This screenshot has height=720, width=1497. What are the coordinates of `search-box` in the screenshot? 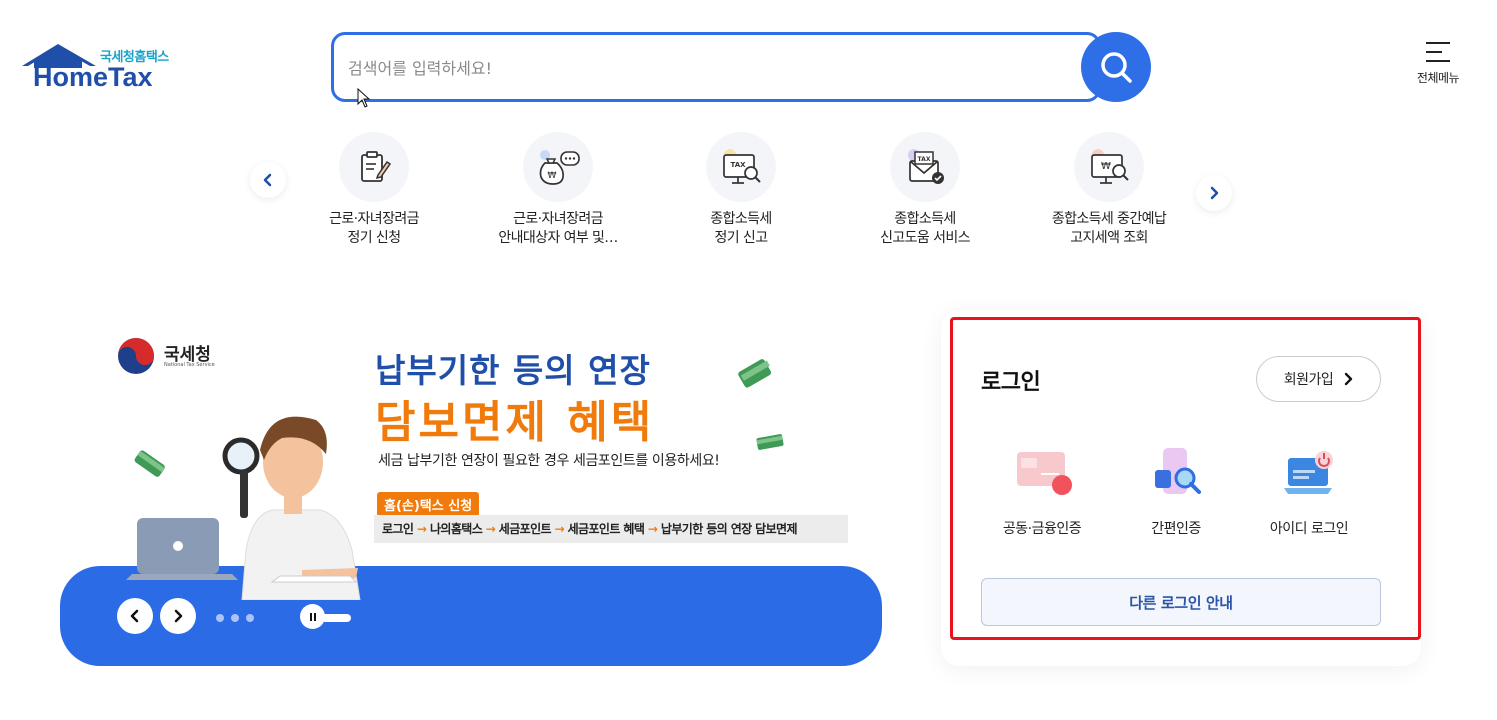 It's located at (716, 67).